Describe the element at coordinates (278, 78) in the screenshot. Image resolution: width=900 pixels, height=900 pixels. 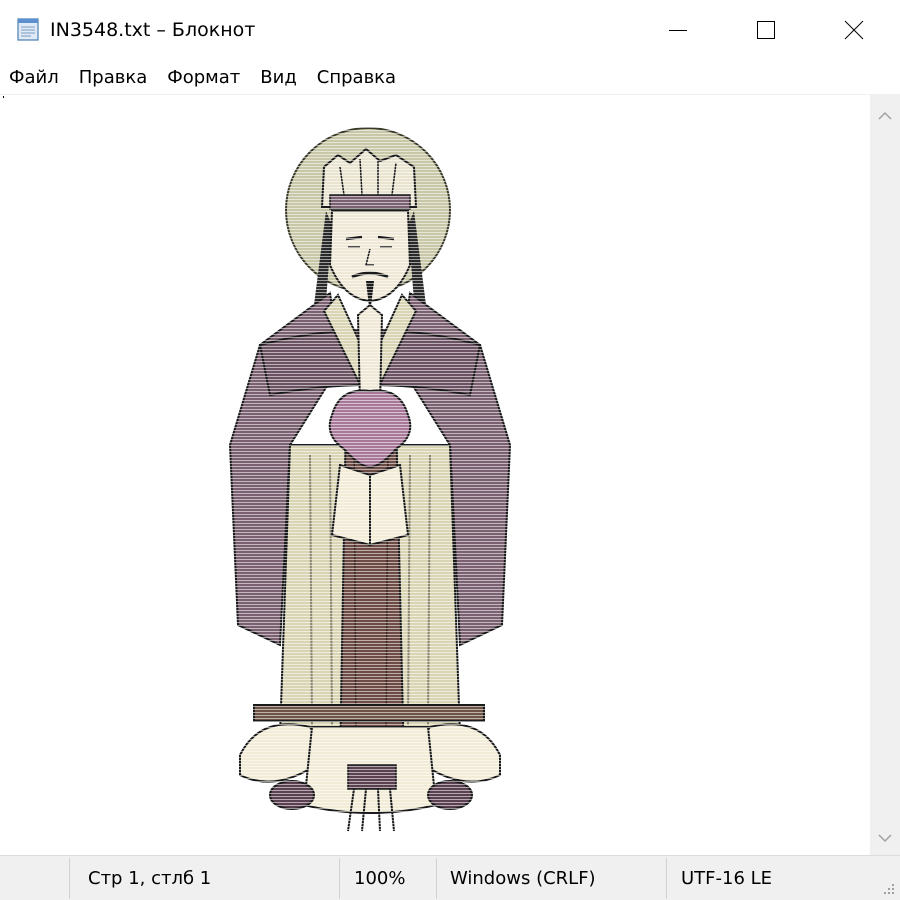
I see `menu-view: Вид` at that location.